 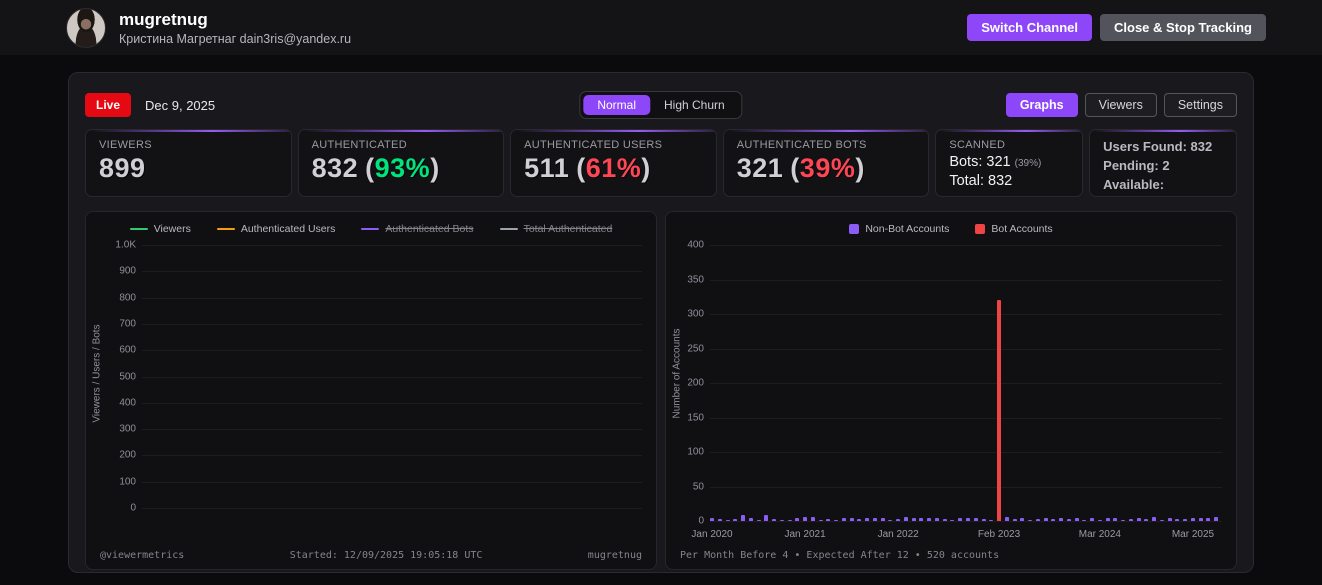 I want to click on scanned-total-label: Total:, so click(x=966, y=181).